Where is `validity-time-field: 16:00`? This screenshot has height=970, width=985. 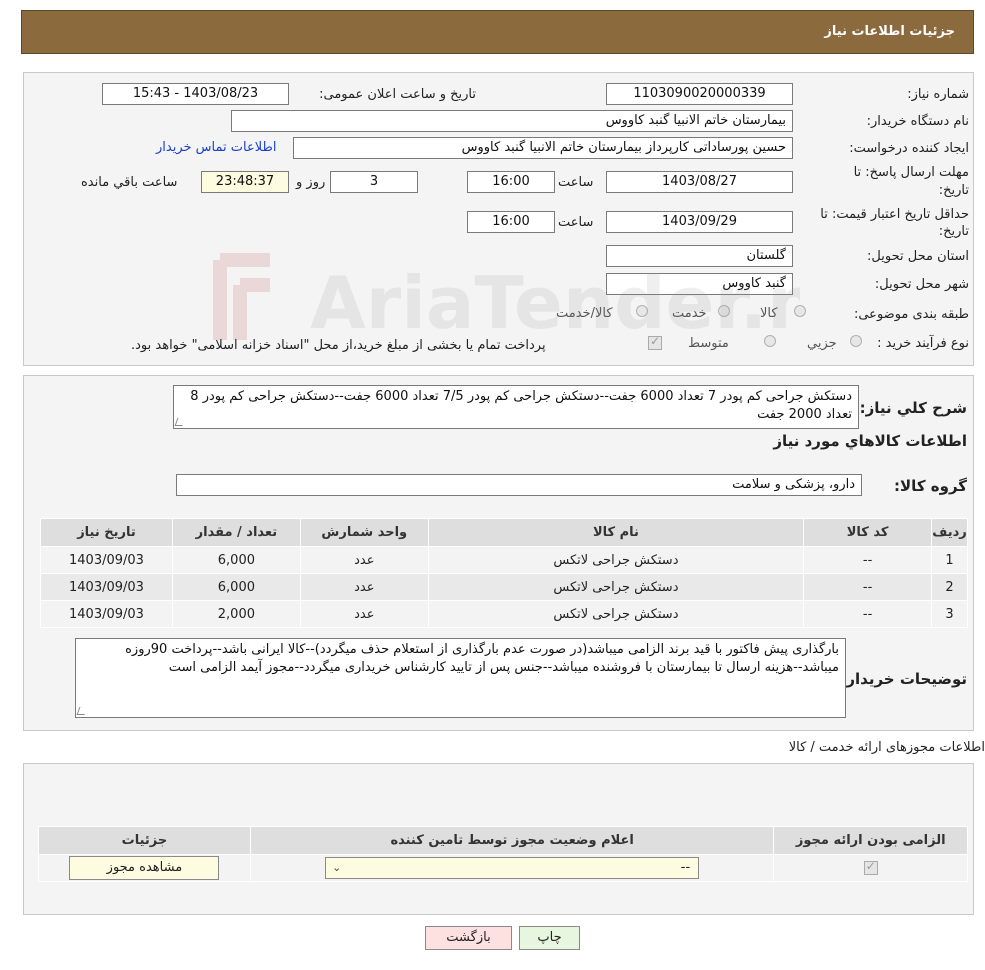
validity-time-field: 16:00 is located at coordinates (511, 222).